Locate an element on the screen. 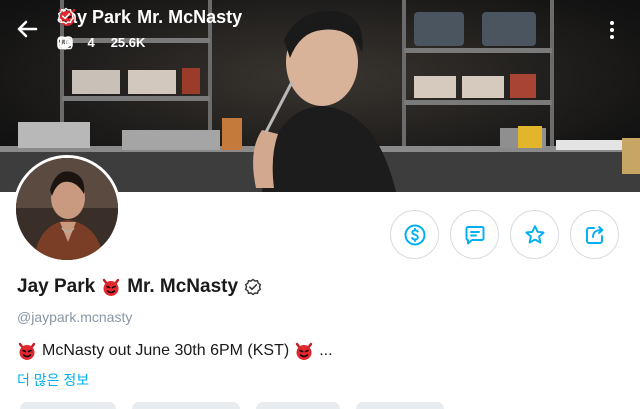 This screenshot has width=640, height=409. videos-count: 4 is located at coordinates (91, 42).